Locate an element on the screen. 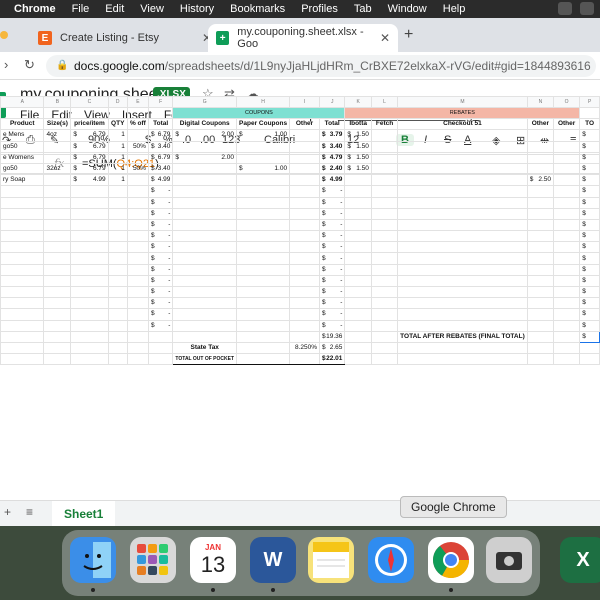  off-cell is located at coordinates (137, 180).